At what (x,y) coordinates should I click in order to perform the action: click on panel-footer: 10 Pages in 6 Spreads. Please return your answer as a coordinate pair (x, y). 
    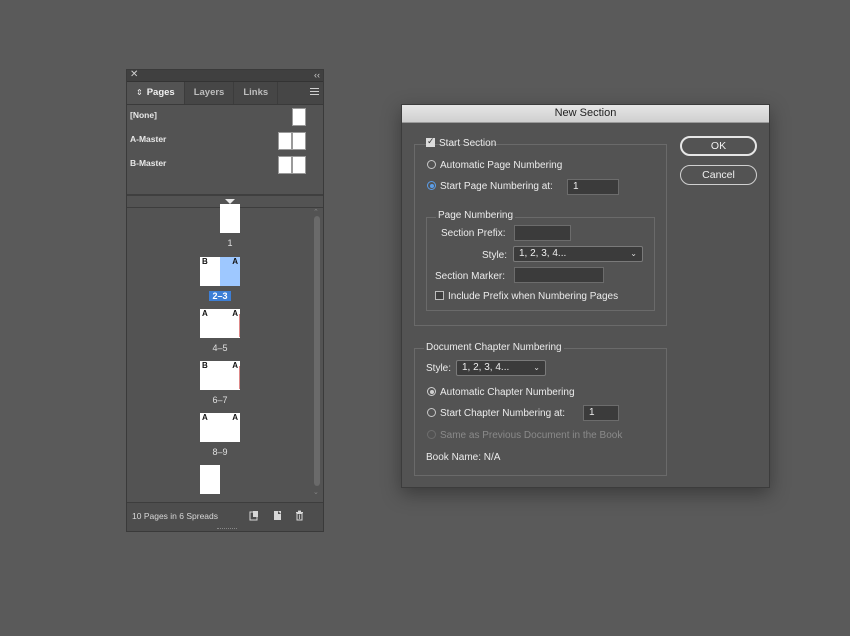
    Looking at the image, I should click on (225, 516).